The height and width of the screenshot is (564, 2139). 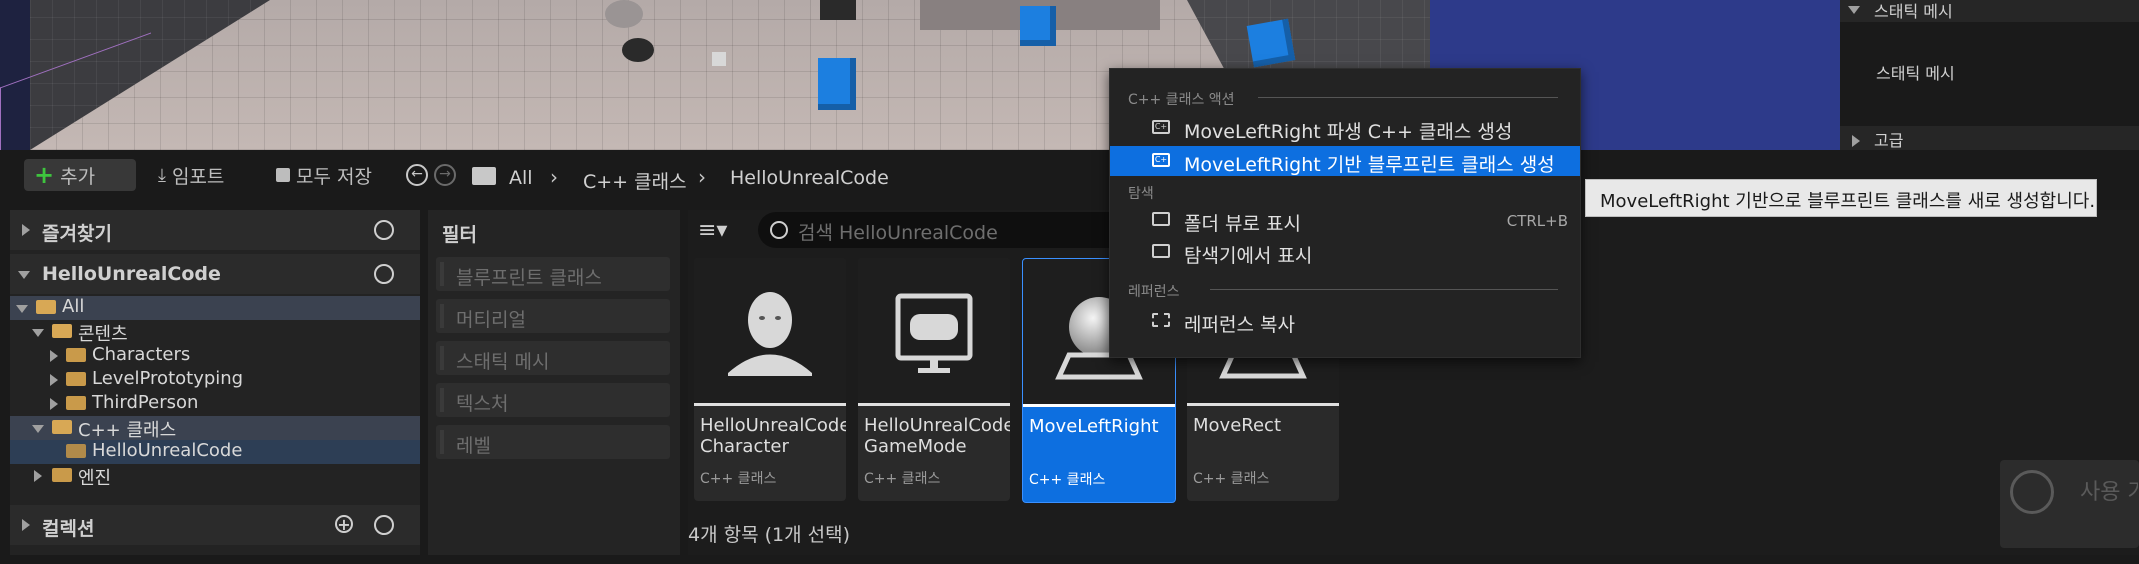 I want to click on tree-item-all: All, so click(x=215, y=308).